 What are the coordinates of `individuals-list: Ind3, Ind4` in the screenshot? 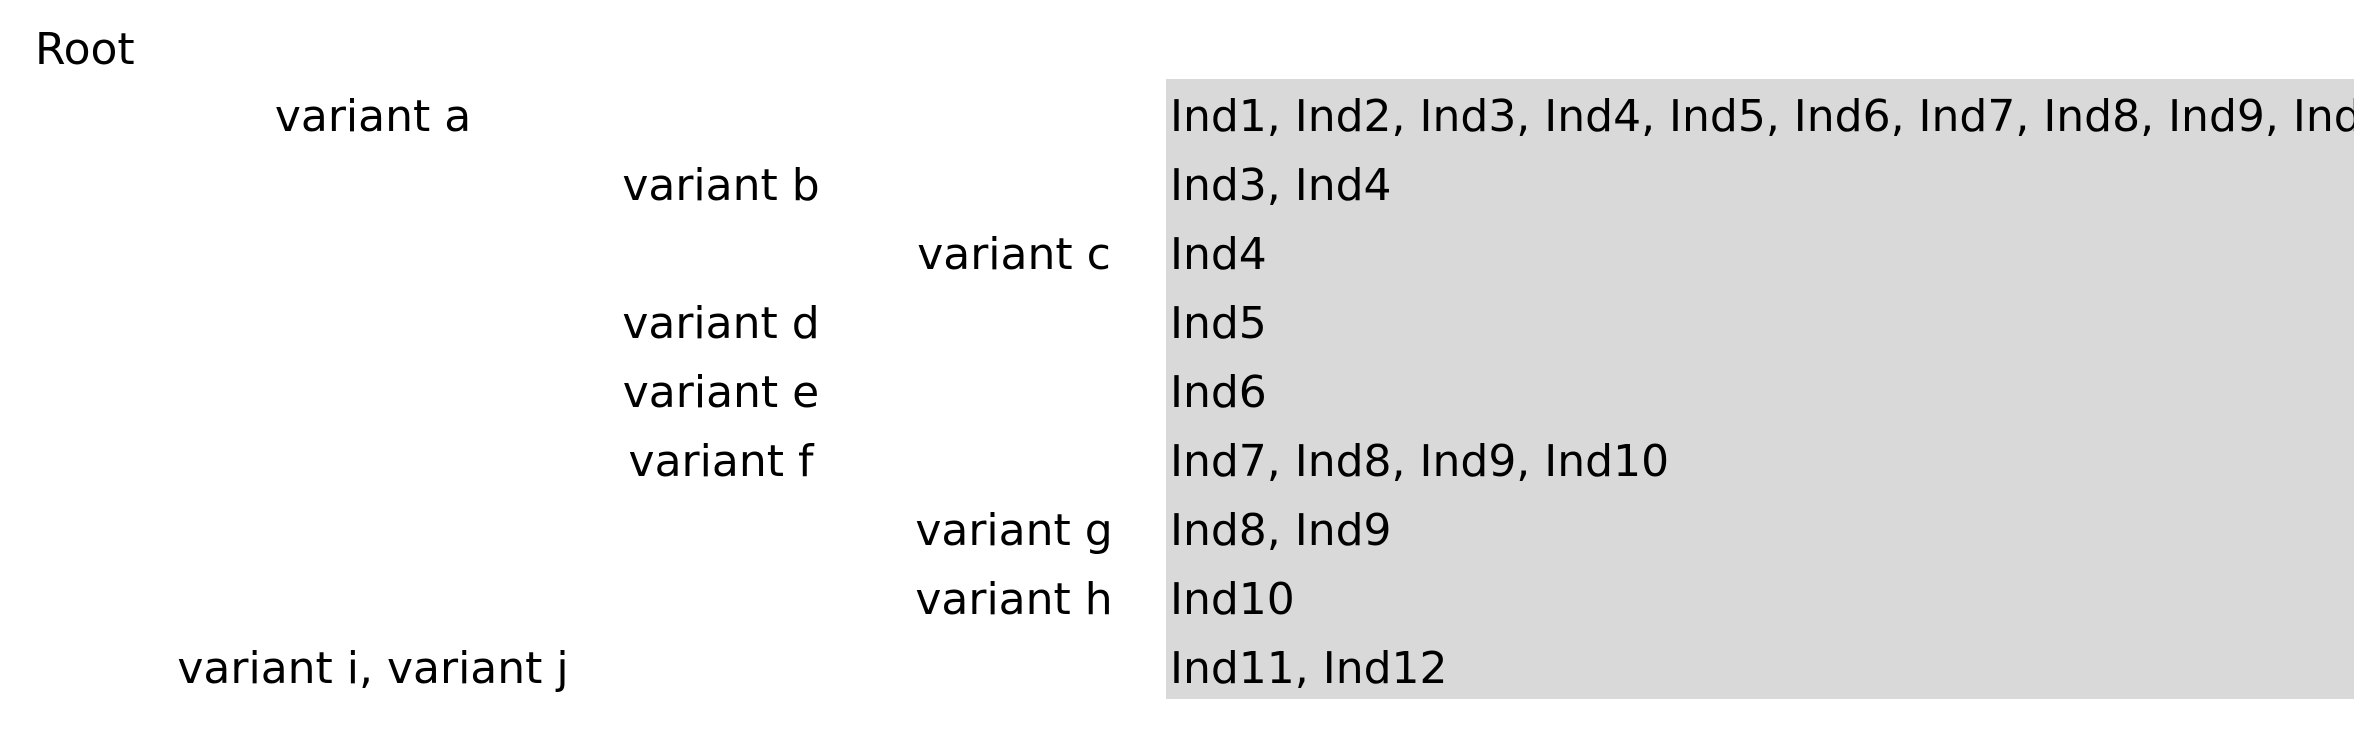 It's located at (1281, 185).